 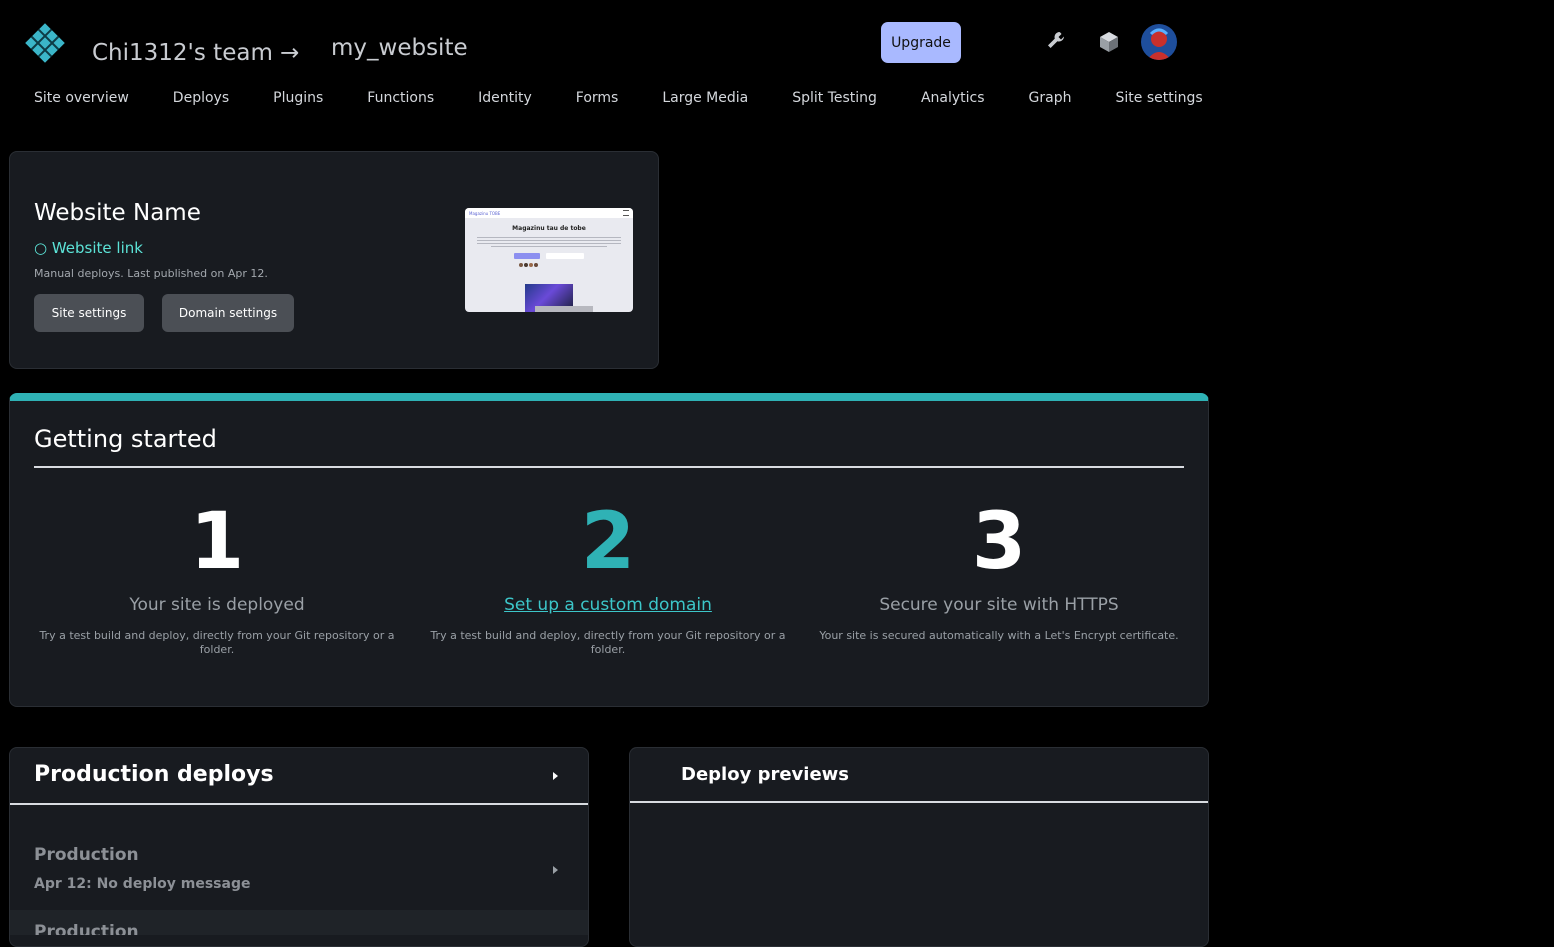 I want to click on netlify-logo-icon, so click(x=45, y=43).